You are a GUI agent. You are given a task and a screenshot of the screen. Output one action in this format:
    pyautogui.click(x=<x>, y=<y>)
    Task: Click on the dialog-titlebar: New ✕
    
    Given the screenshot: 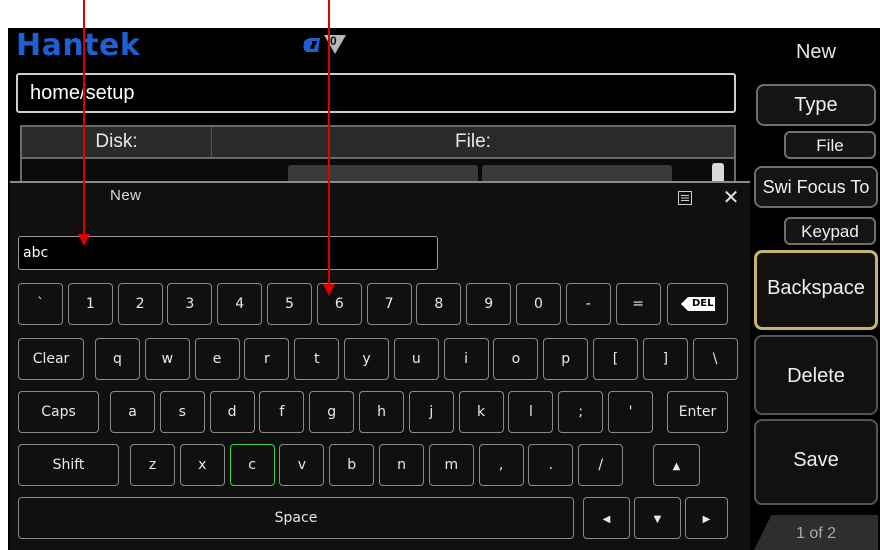 What is the action you would take?
    pyautogui.click(x=380, y=199)
    